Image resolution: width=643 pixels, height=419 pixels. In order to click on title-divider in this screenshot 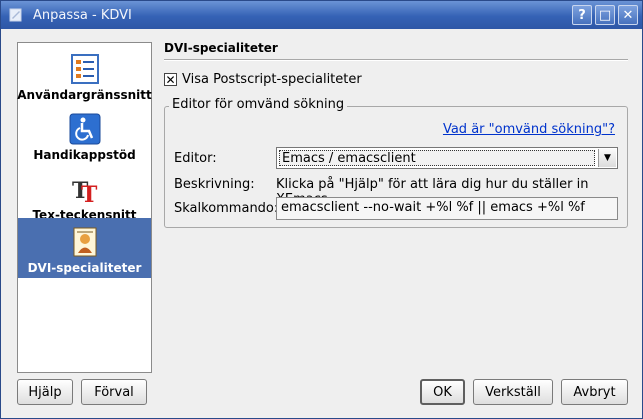, I will do `click(396, 60)`.